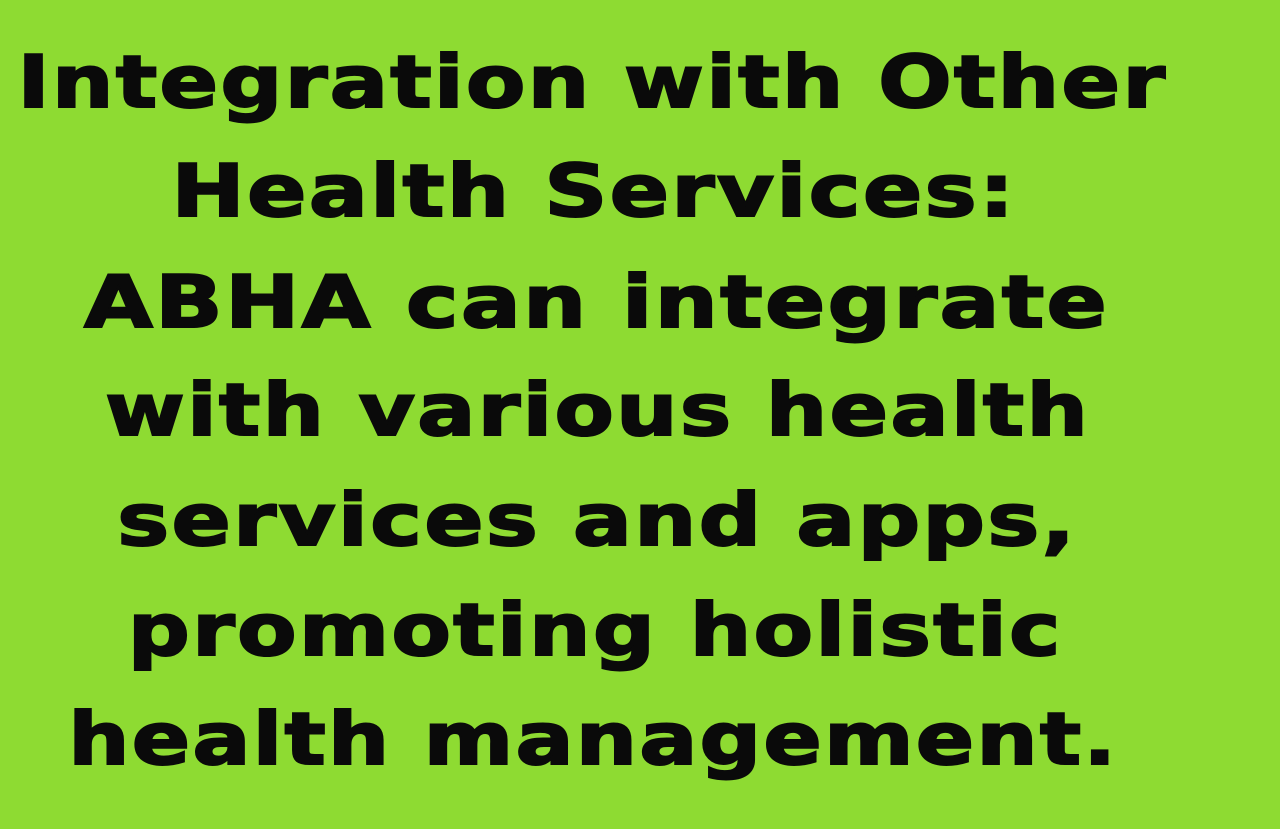 This screenshot has height=829, width=1280. I want to click on body-line-2: with various health, so click(597, 410).